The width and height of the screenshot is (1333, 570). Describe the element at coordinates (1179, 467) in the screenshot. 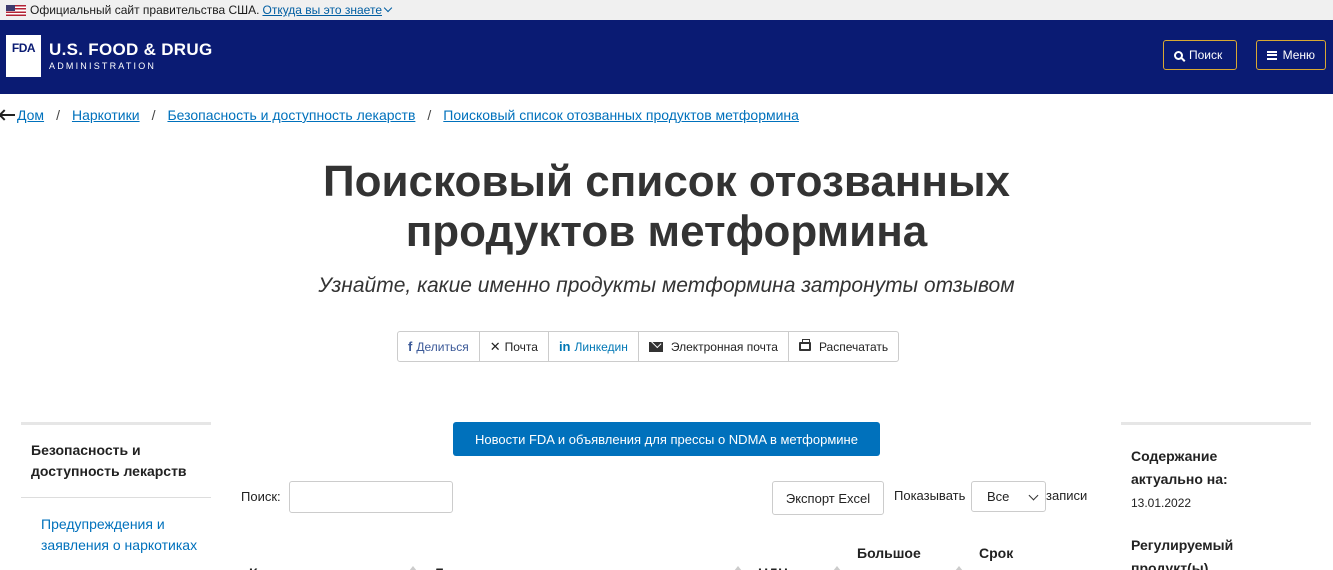

I see `content-current-label: Содержание актуально на:` at that location.